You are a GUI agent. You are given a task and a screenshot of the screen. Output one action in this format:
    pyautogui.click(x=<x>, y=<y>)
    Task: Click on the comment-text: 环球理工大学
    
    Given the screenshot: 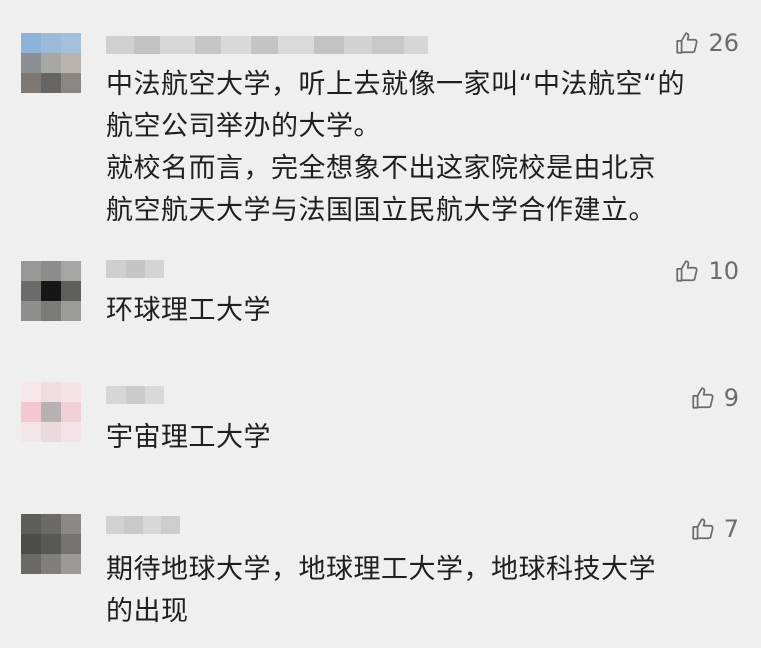 What is the action you would take?
    pyautogui.click(x=188, y=310)
    